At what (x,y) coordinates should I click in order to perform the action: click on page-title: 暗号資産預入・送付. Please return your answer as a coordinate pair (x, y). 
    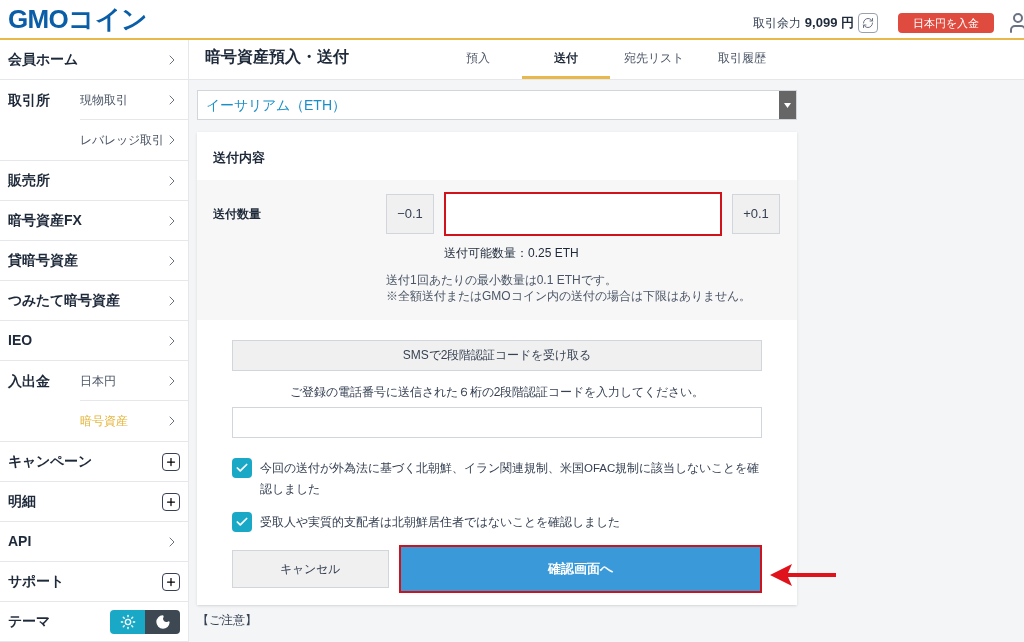
    Looking at the image, I should click on (277, 57).